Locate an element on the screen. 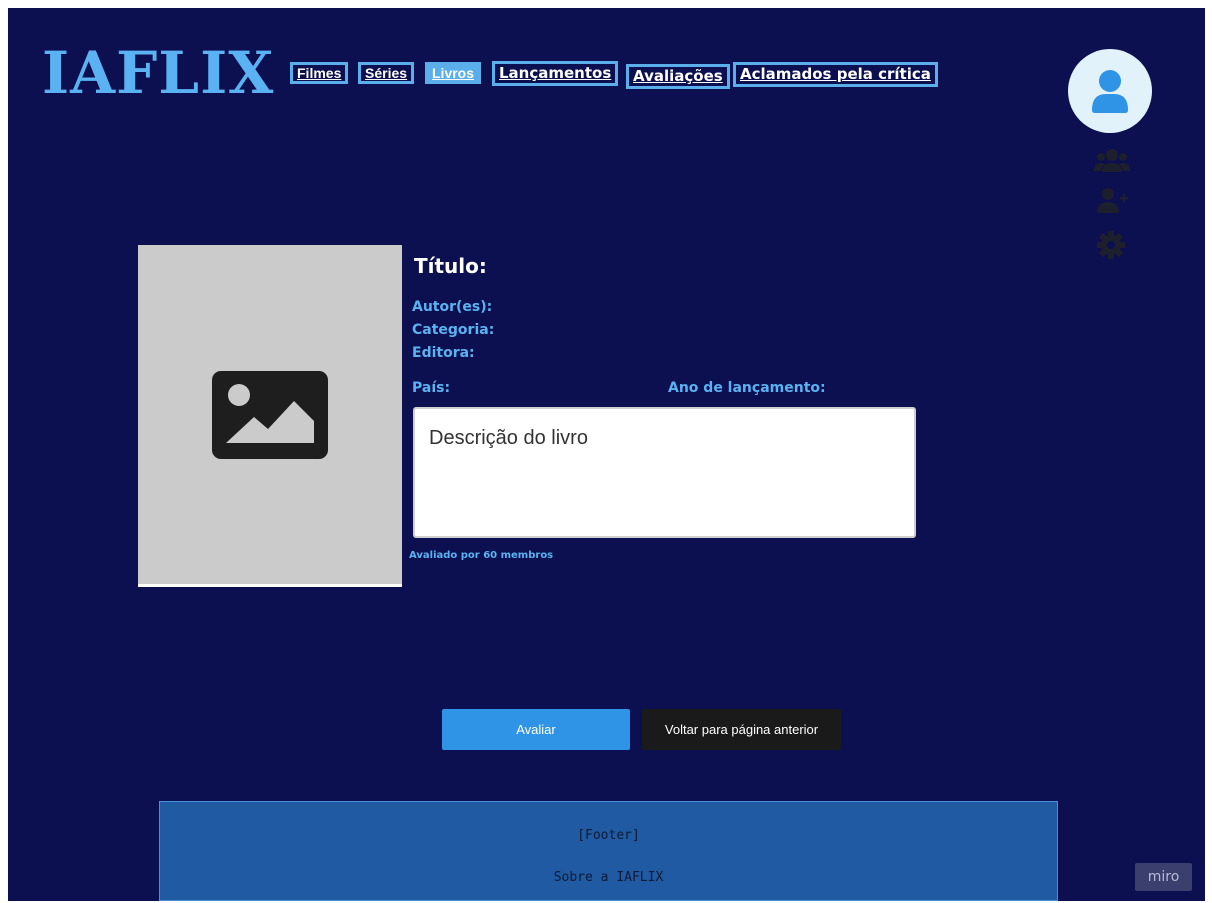  footer-about-link: Sobre a IAFLIX is located at coordinates (608, 877).